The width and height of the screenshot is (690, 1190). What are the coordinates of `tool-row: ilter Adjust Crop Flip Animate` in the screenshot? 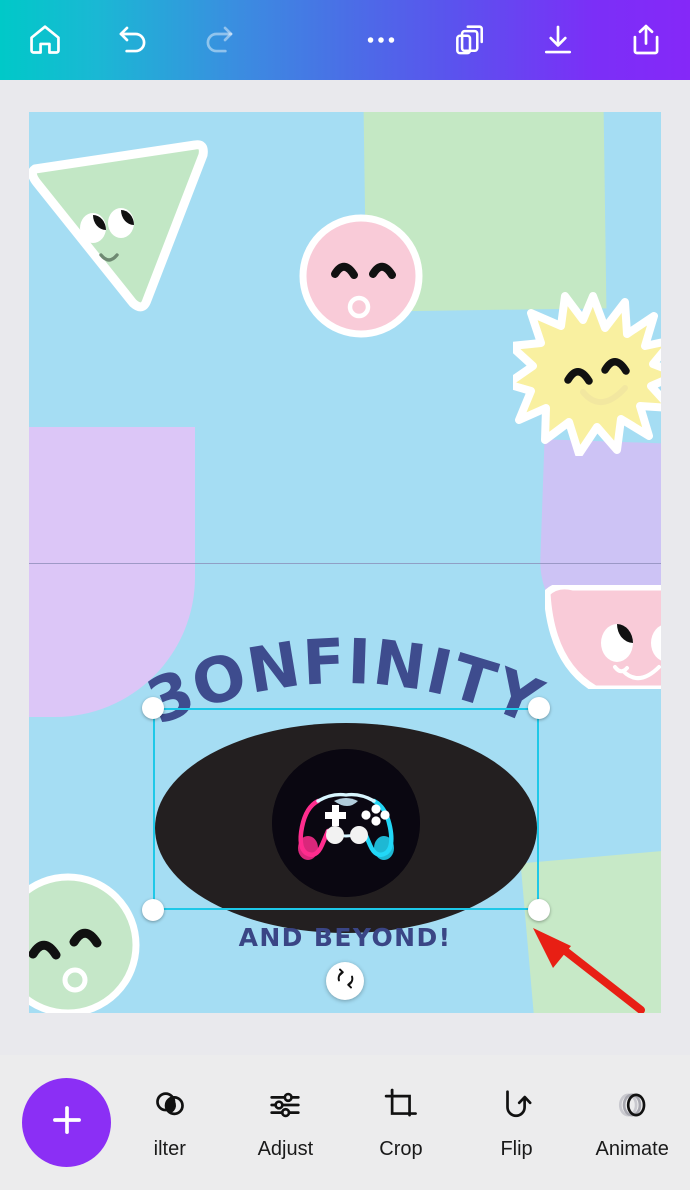 It's located at (401, 1122).